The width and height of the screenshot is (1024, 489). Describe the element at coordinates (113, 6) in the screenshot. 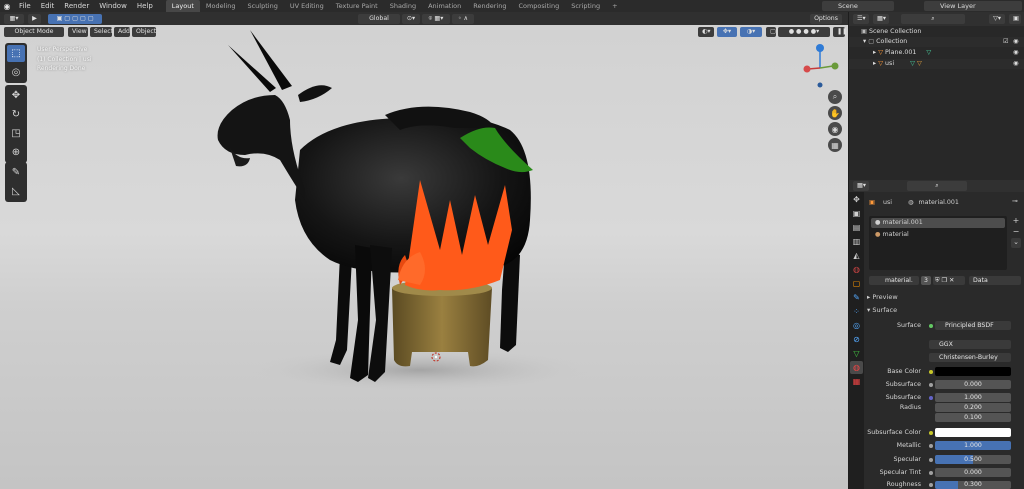

I see `menu-window: Window` at that location.